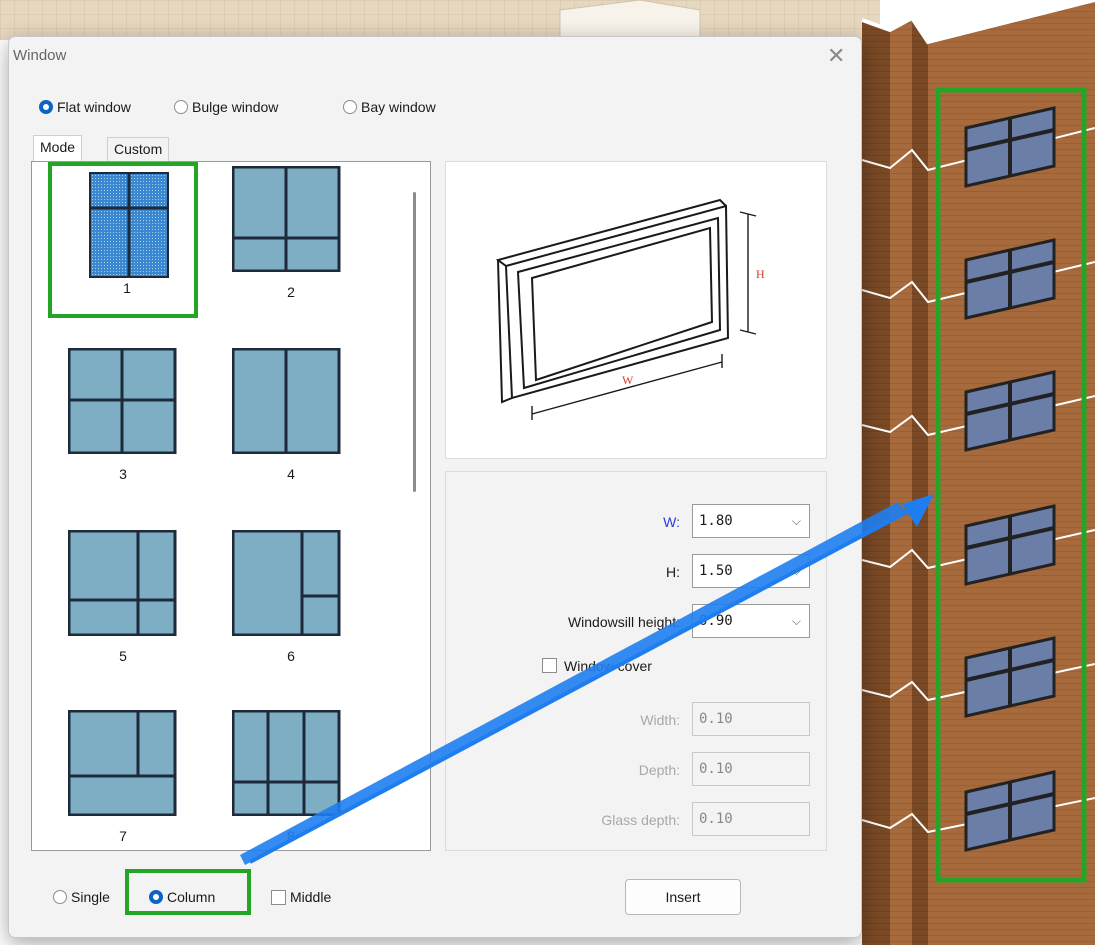 Image resolution: width=1095 pixels, height=945 pixels. Describe the element at coordinates (760, 274) in the screenshot. I see `svg-text: H` at that location.